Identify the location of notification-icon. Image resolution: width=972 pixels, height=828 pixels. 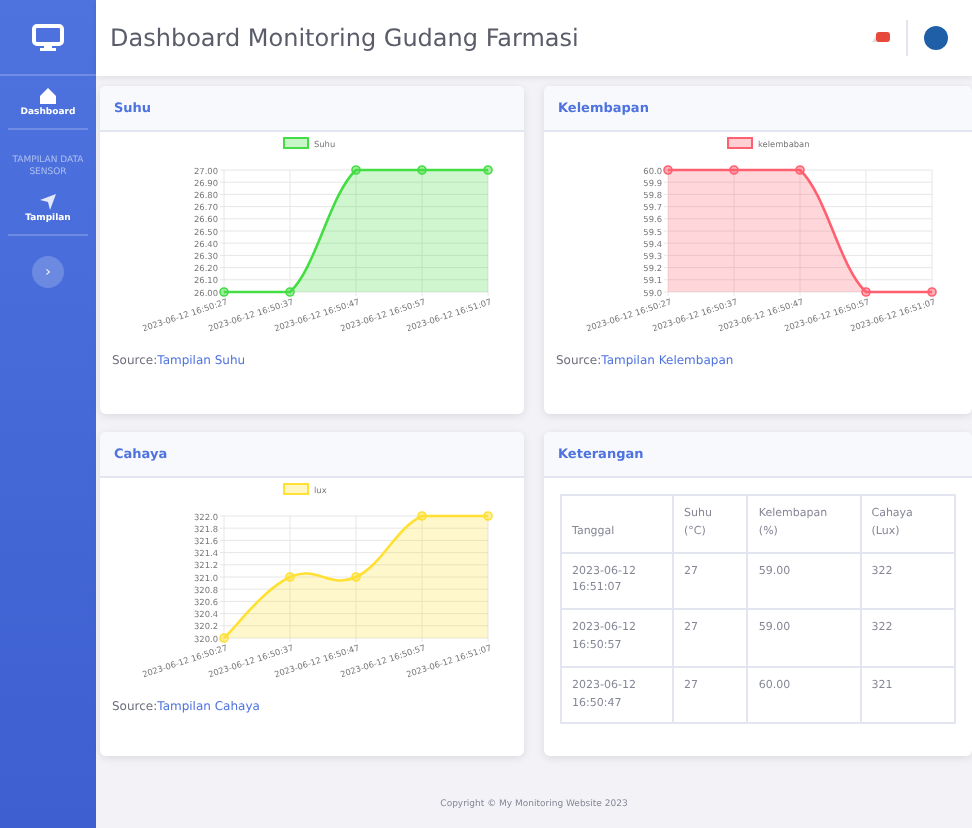
(880, 38).